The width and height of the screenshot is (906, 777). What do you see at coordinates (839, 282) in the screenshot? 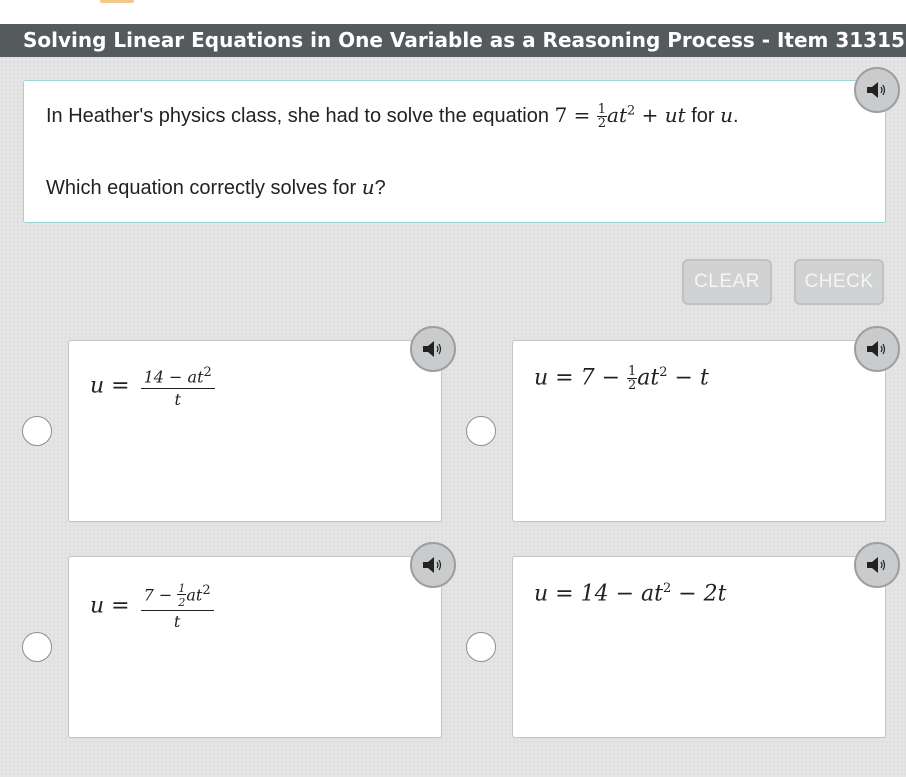
I see `check-button: CHECK` at bounding box center [839, 282].